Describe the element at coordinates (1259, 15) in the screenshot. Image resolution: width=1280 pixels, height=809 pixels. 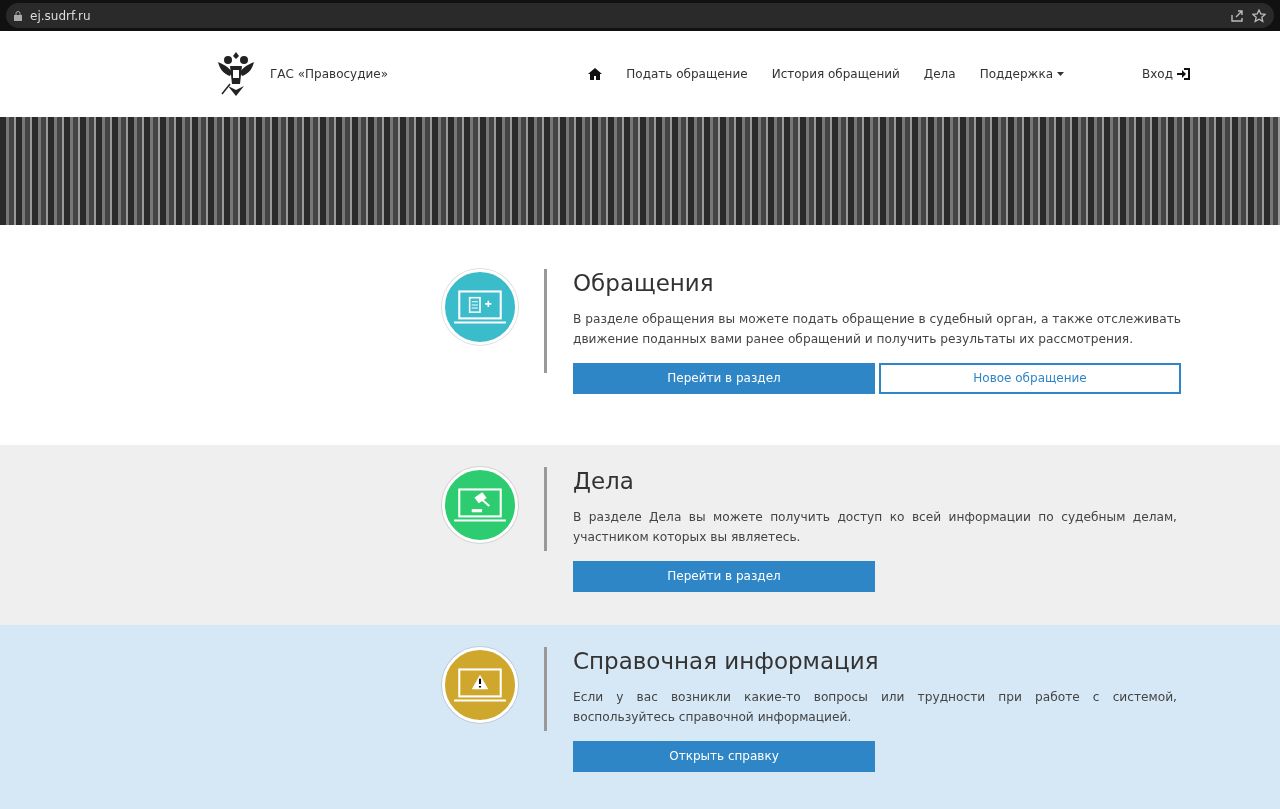
I see `star-icon` at that location.